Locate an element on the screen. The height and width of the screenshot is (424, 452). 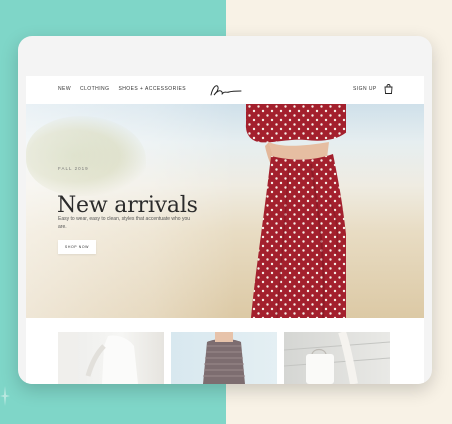
nav-links: NEW CLOTHING SHOES + ACCESSORIES is located at coordinates (122, 89).